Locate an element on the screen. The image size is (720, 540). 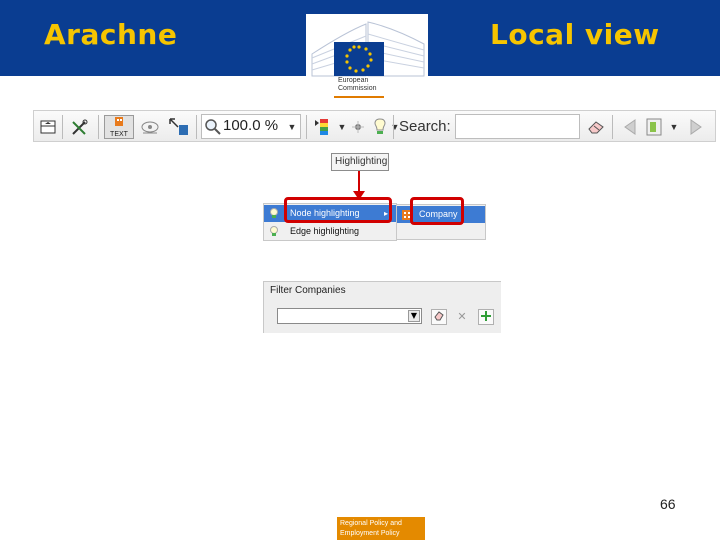
logo-text-line2: Commission is located at coordinates (357, 88).